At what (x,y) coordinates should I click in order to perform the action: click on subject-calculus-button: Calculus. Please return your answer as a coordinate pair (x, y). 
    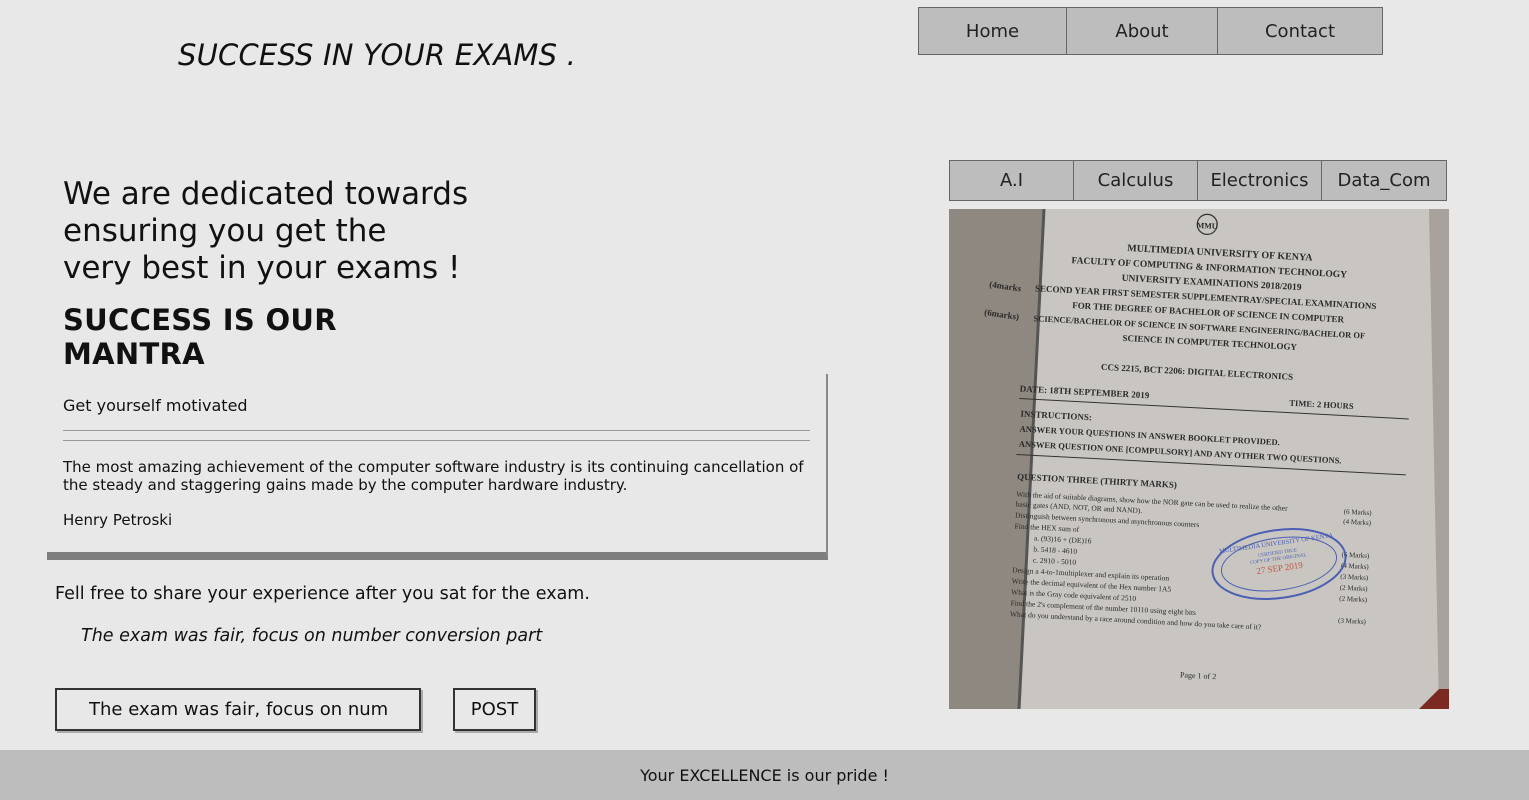
    Looking at the image, I should click on (1136, 180).